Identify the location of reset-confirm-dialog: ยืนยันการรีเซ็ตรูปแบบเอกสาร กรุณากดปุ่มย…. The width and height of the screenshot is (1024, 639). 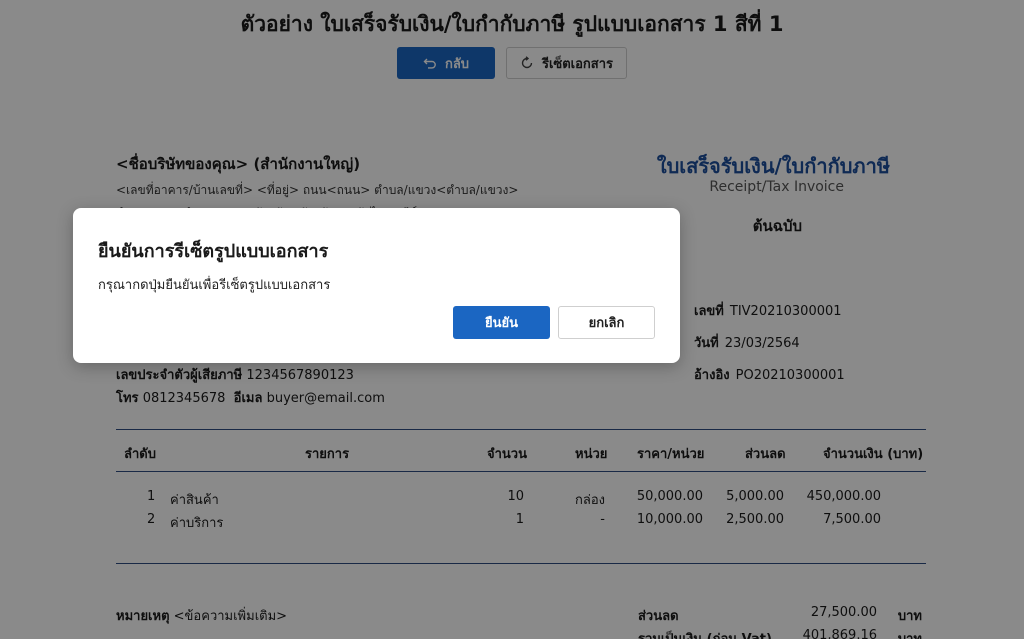
(376, 285).